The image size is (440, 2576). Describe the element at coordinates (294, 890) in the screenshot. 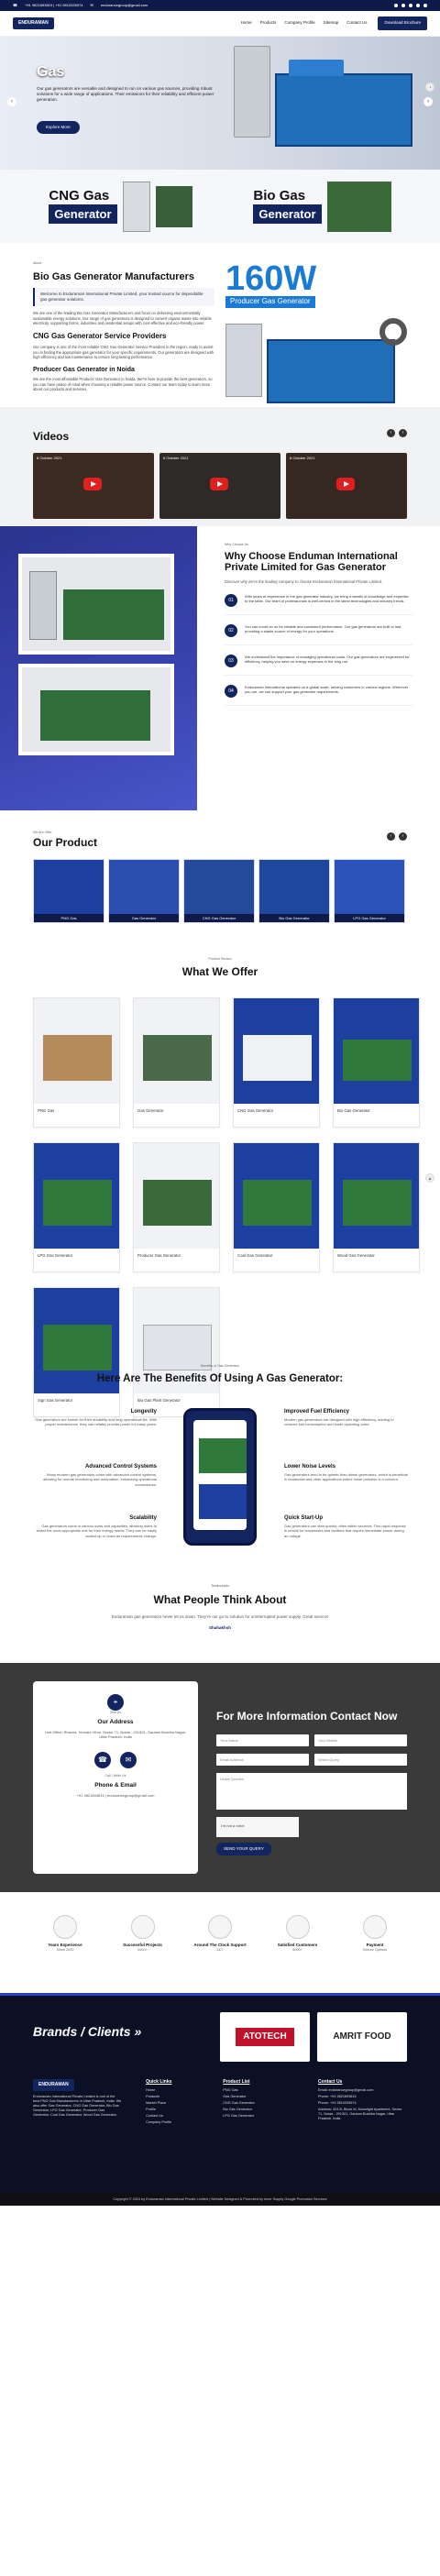

I see `product-card: Bio Gas Generator` at that location.